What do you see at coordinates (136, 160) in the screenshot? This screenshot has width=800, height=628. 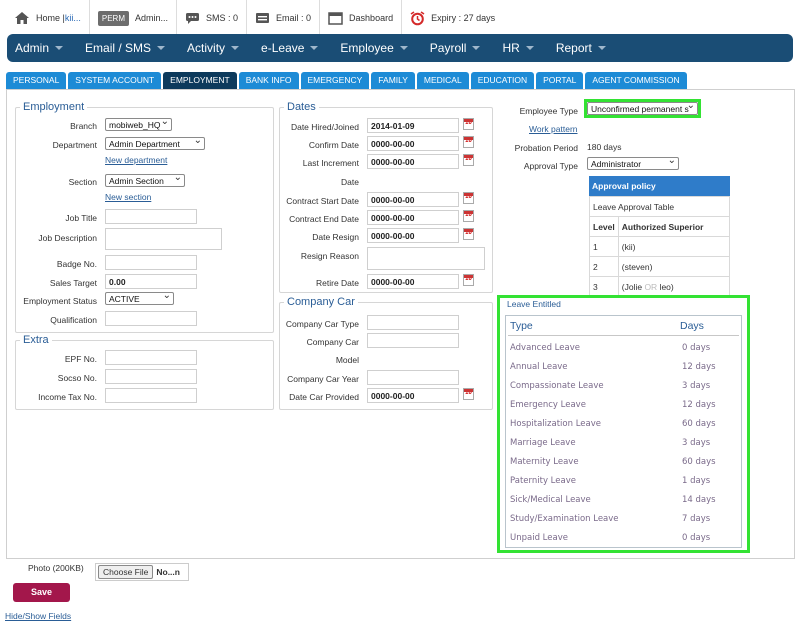 I see `new-department-link: New department` at bounding box center [136, 160].